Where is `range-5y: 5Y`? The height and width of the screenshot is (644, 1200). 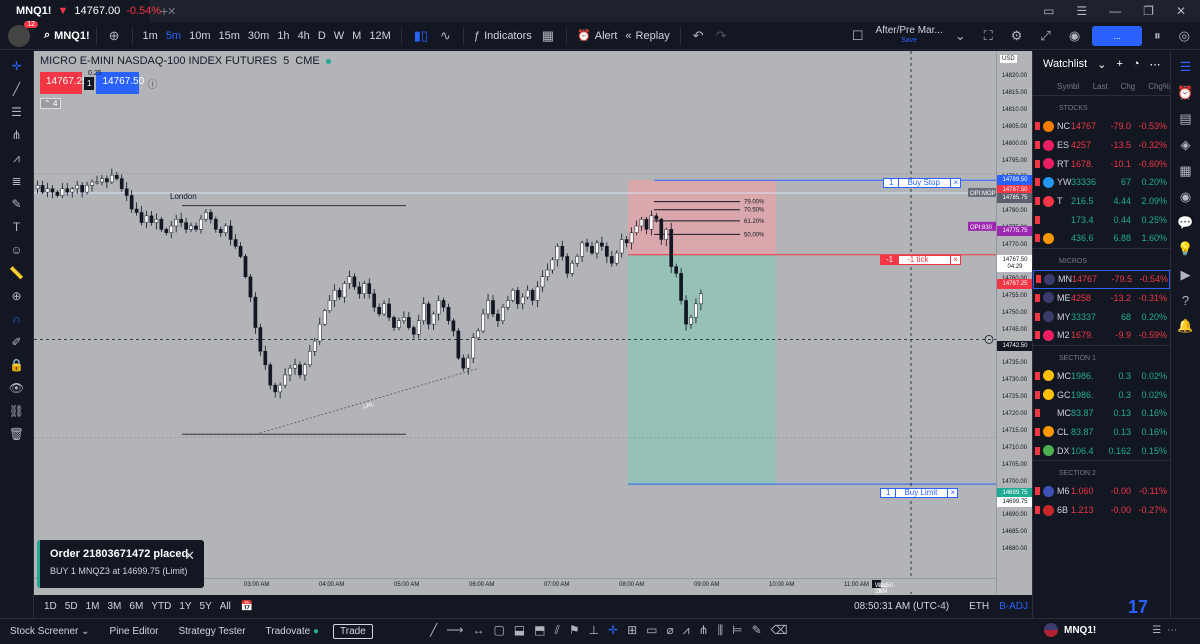
range-5y: 5Y is located at coordinates (206, 606).